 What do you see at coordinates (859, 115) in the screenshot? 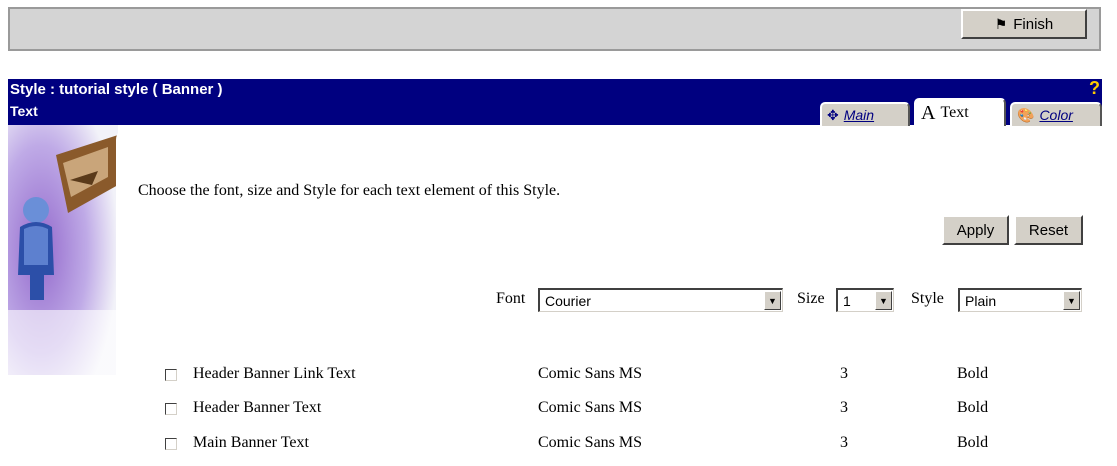
I see `tab-main-label: Main` at bounding box center [859, 115].